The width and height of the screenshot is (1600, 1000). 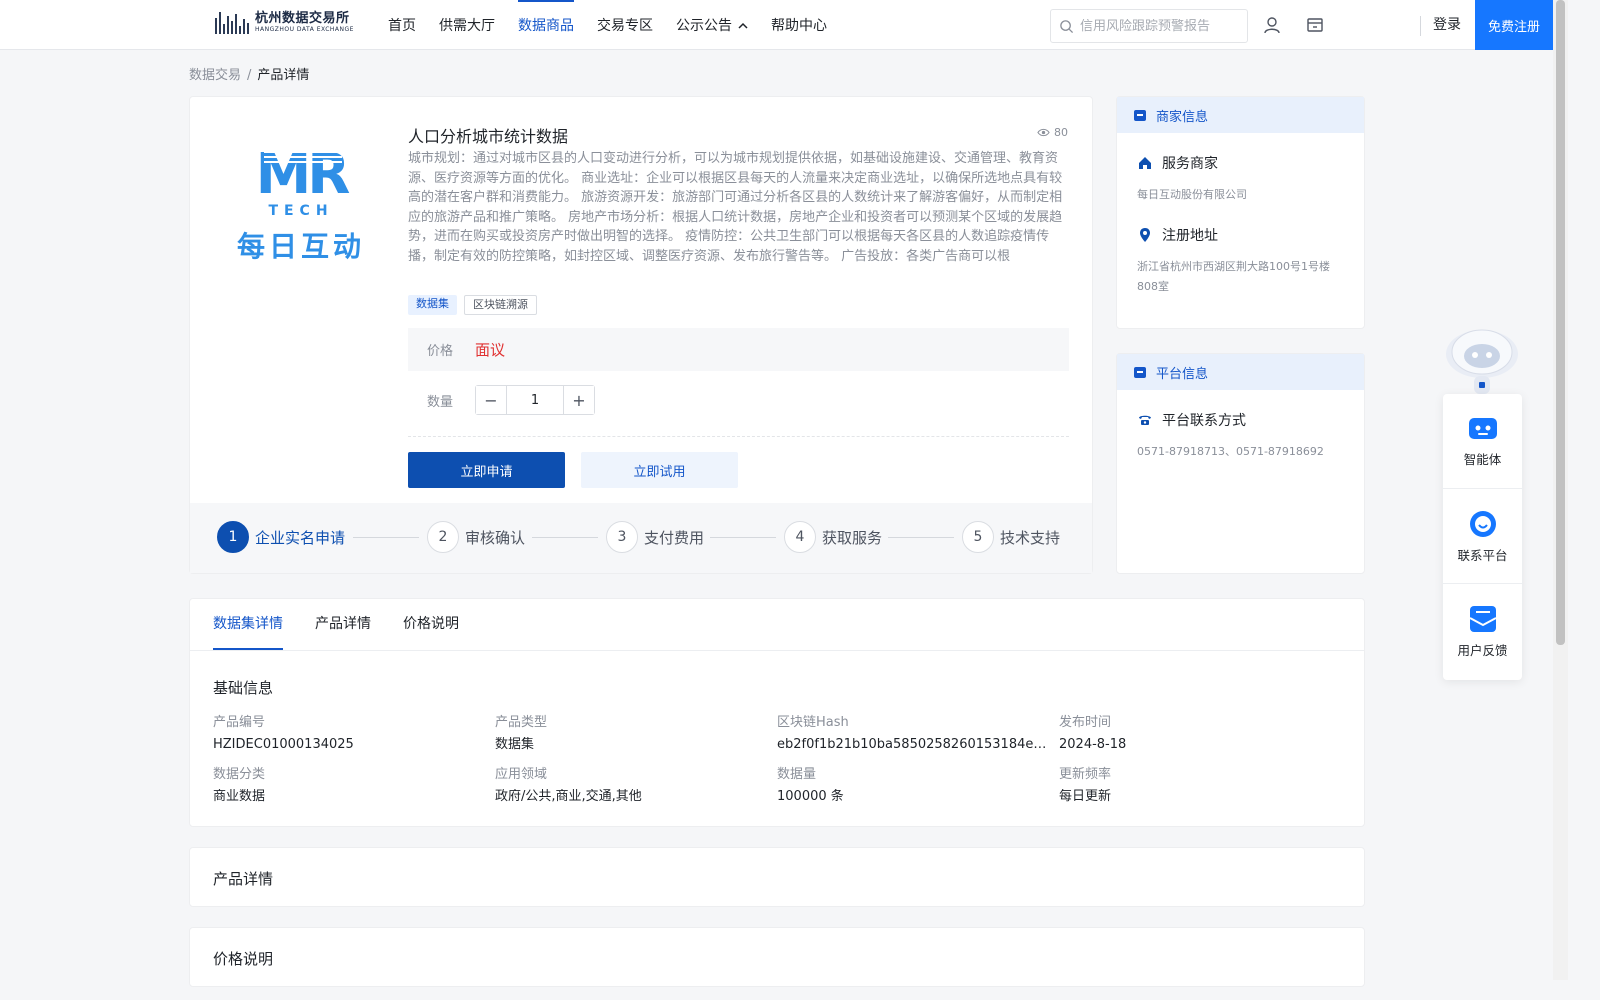 I want to click on detail-tabs: 数据集详情 产品详情 价格说明, so click(x=777, y=625).